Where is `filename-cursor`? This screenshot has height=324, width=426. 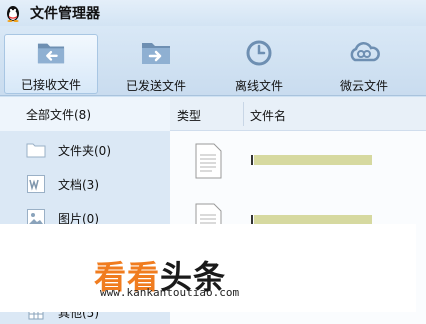
filename-cursor is located at coordinates (252, 160).